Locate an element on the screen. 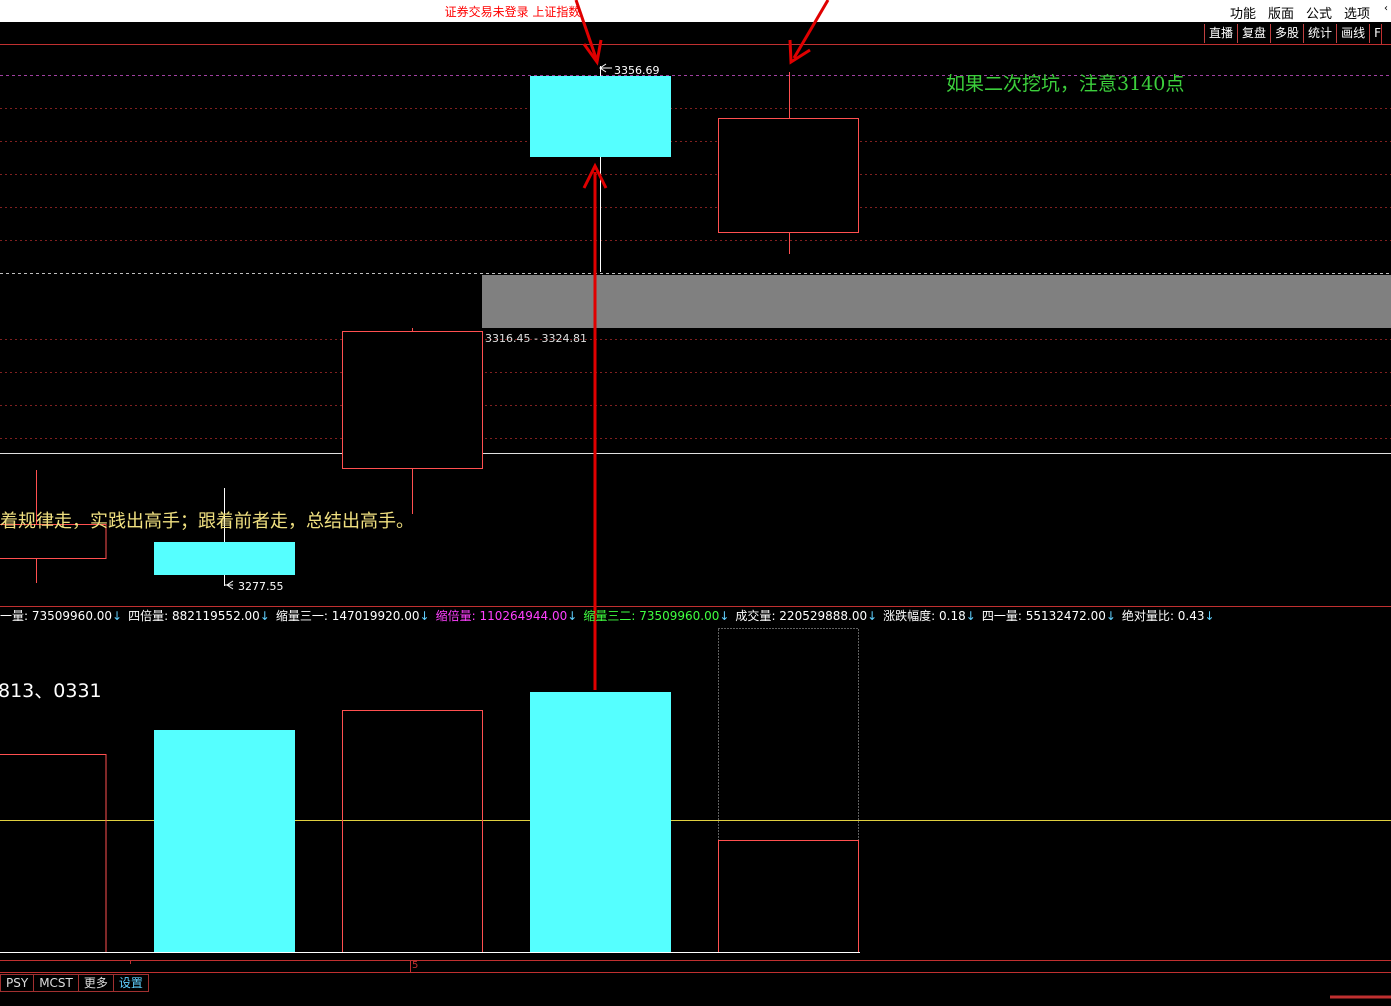  low-price-label: 3277.55 is located at coordinates (261, 586).